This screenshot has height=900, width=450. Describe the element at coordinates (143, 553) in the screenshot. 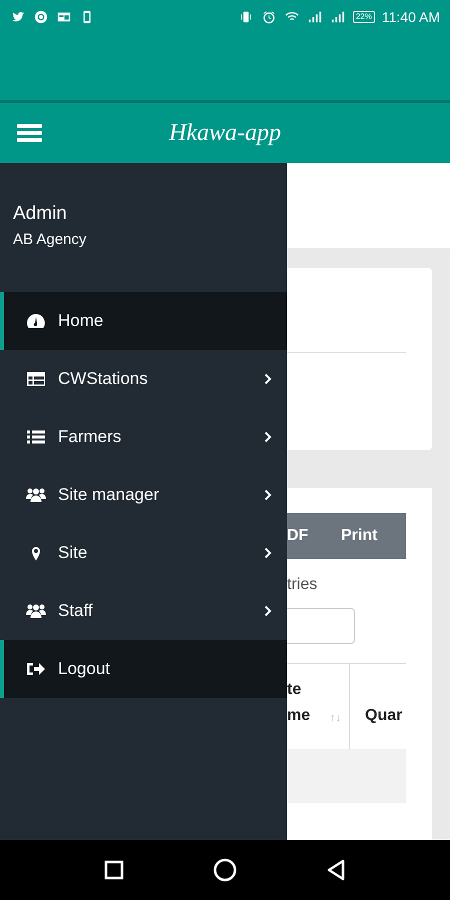

I see `menu-item: Site` at that location.